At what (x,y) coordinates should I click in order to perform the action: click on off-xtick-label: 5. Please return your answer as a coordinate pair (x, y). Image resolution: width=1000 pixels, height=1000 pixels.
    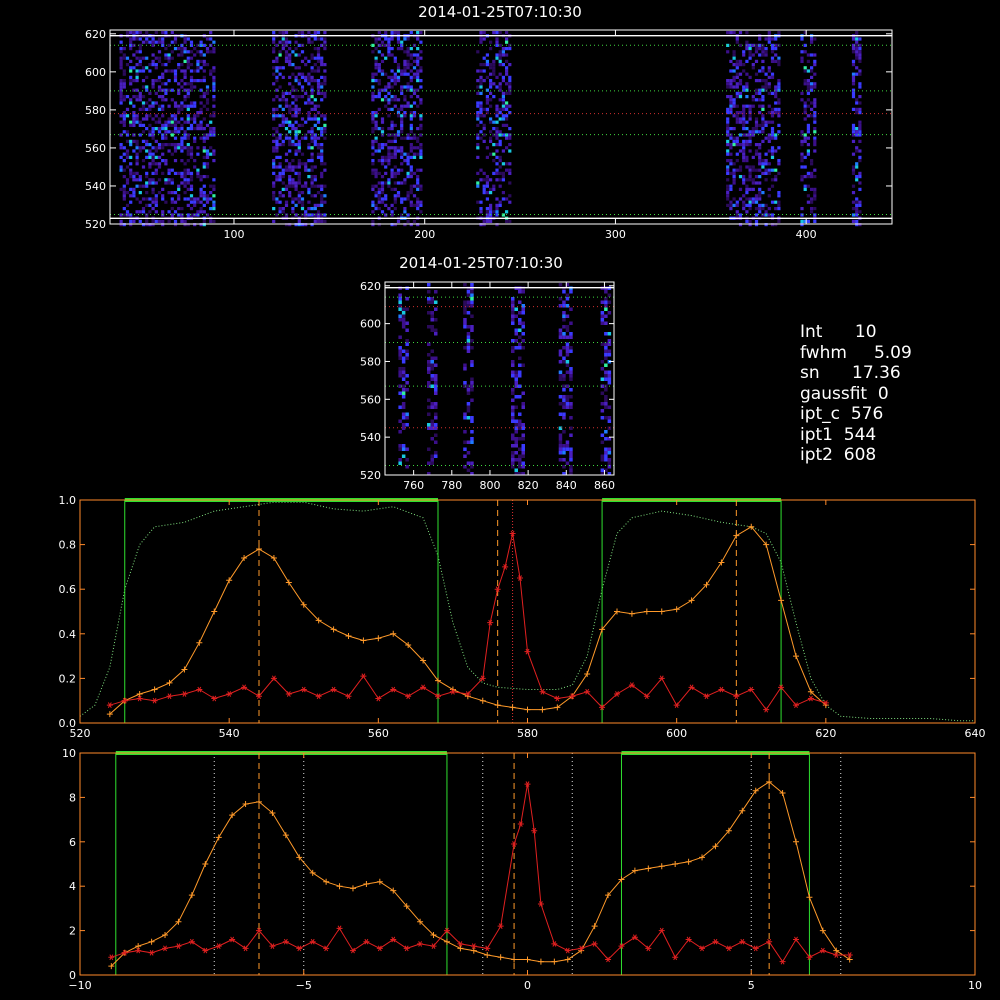
    Looking at the image, I should click on (751, 985).